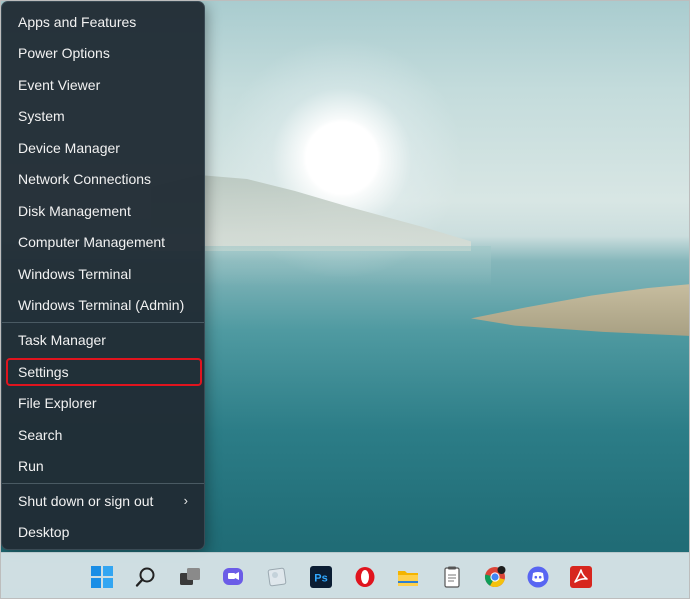  Describe the element at coordinates (104, 179) in the screenshot. I see `menu-item-network-connections: Network Connections` at that location.